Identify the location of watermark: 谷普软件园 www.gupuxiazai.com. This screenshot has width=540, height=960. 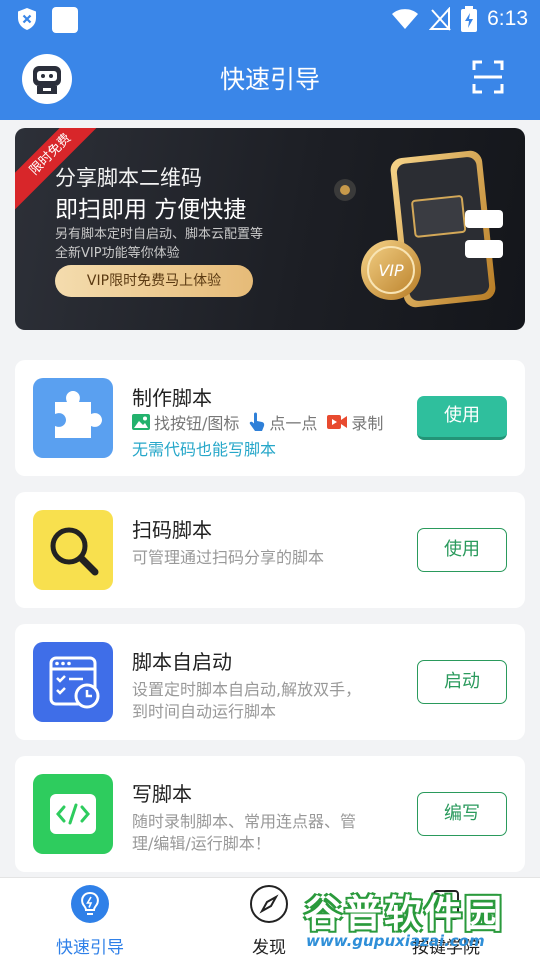
(418, 918).